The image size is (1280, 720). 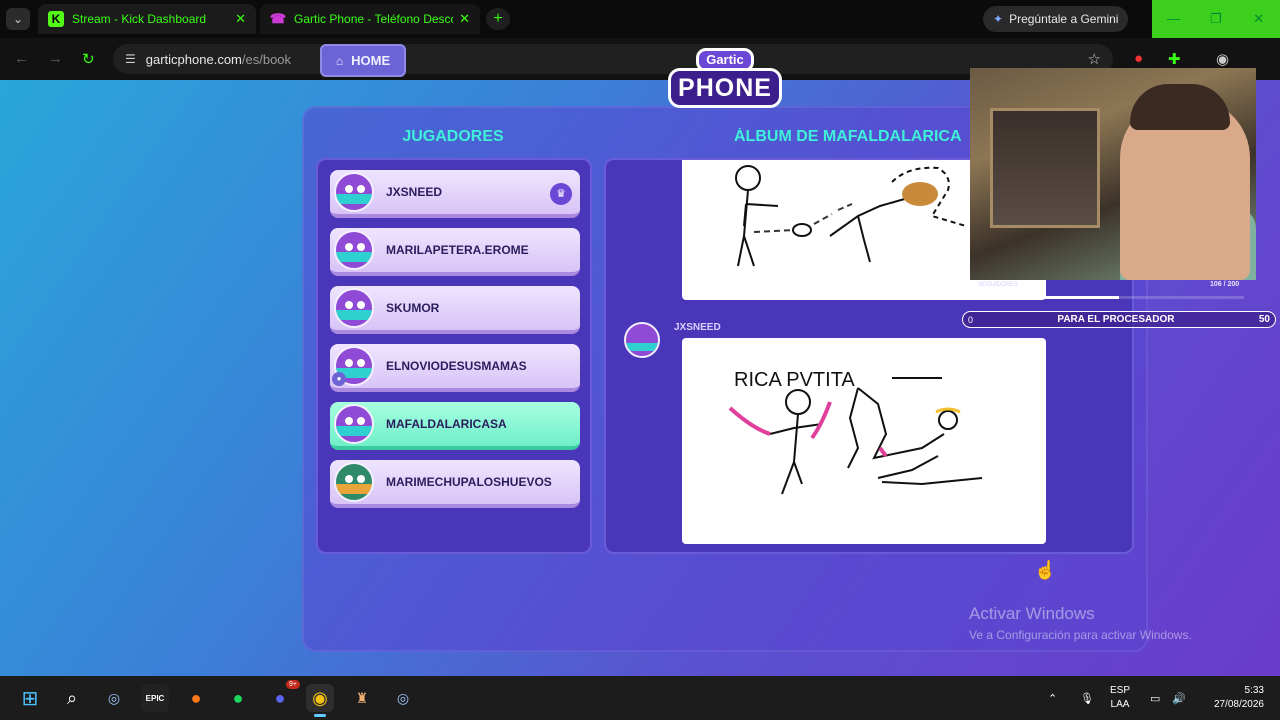 I want to click on home-icon: ⌂, so click(x=339, y=60).